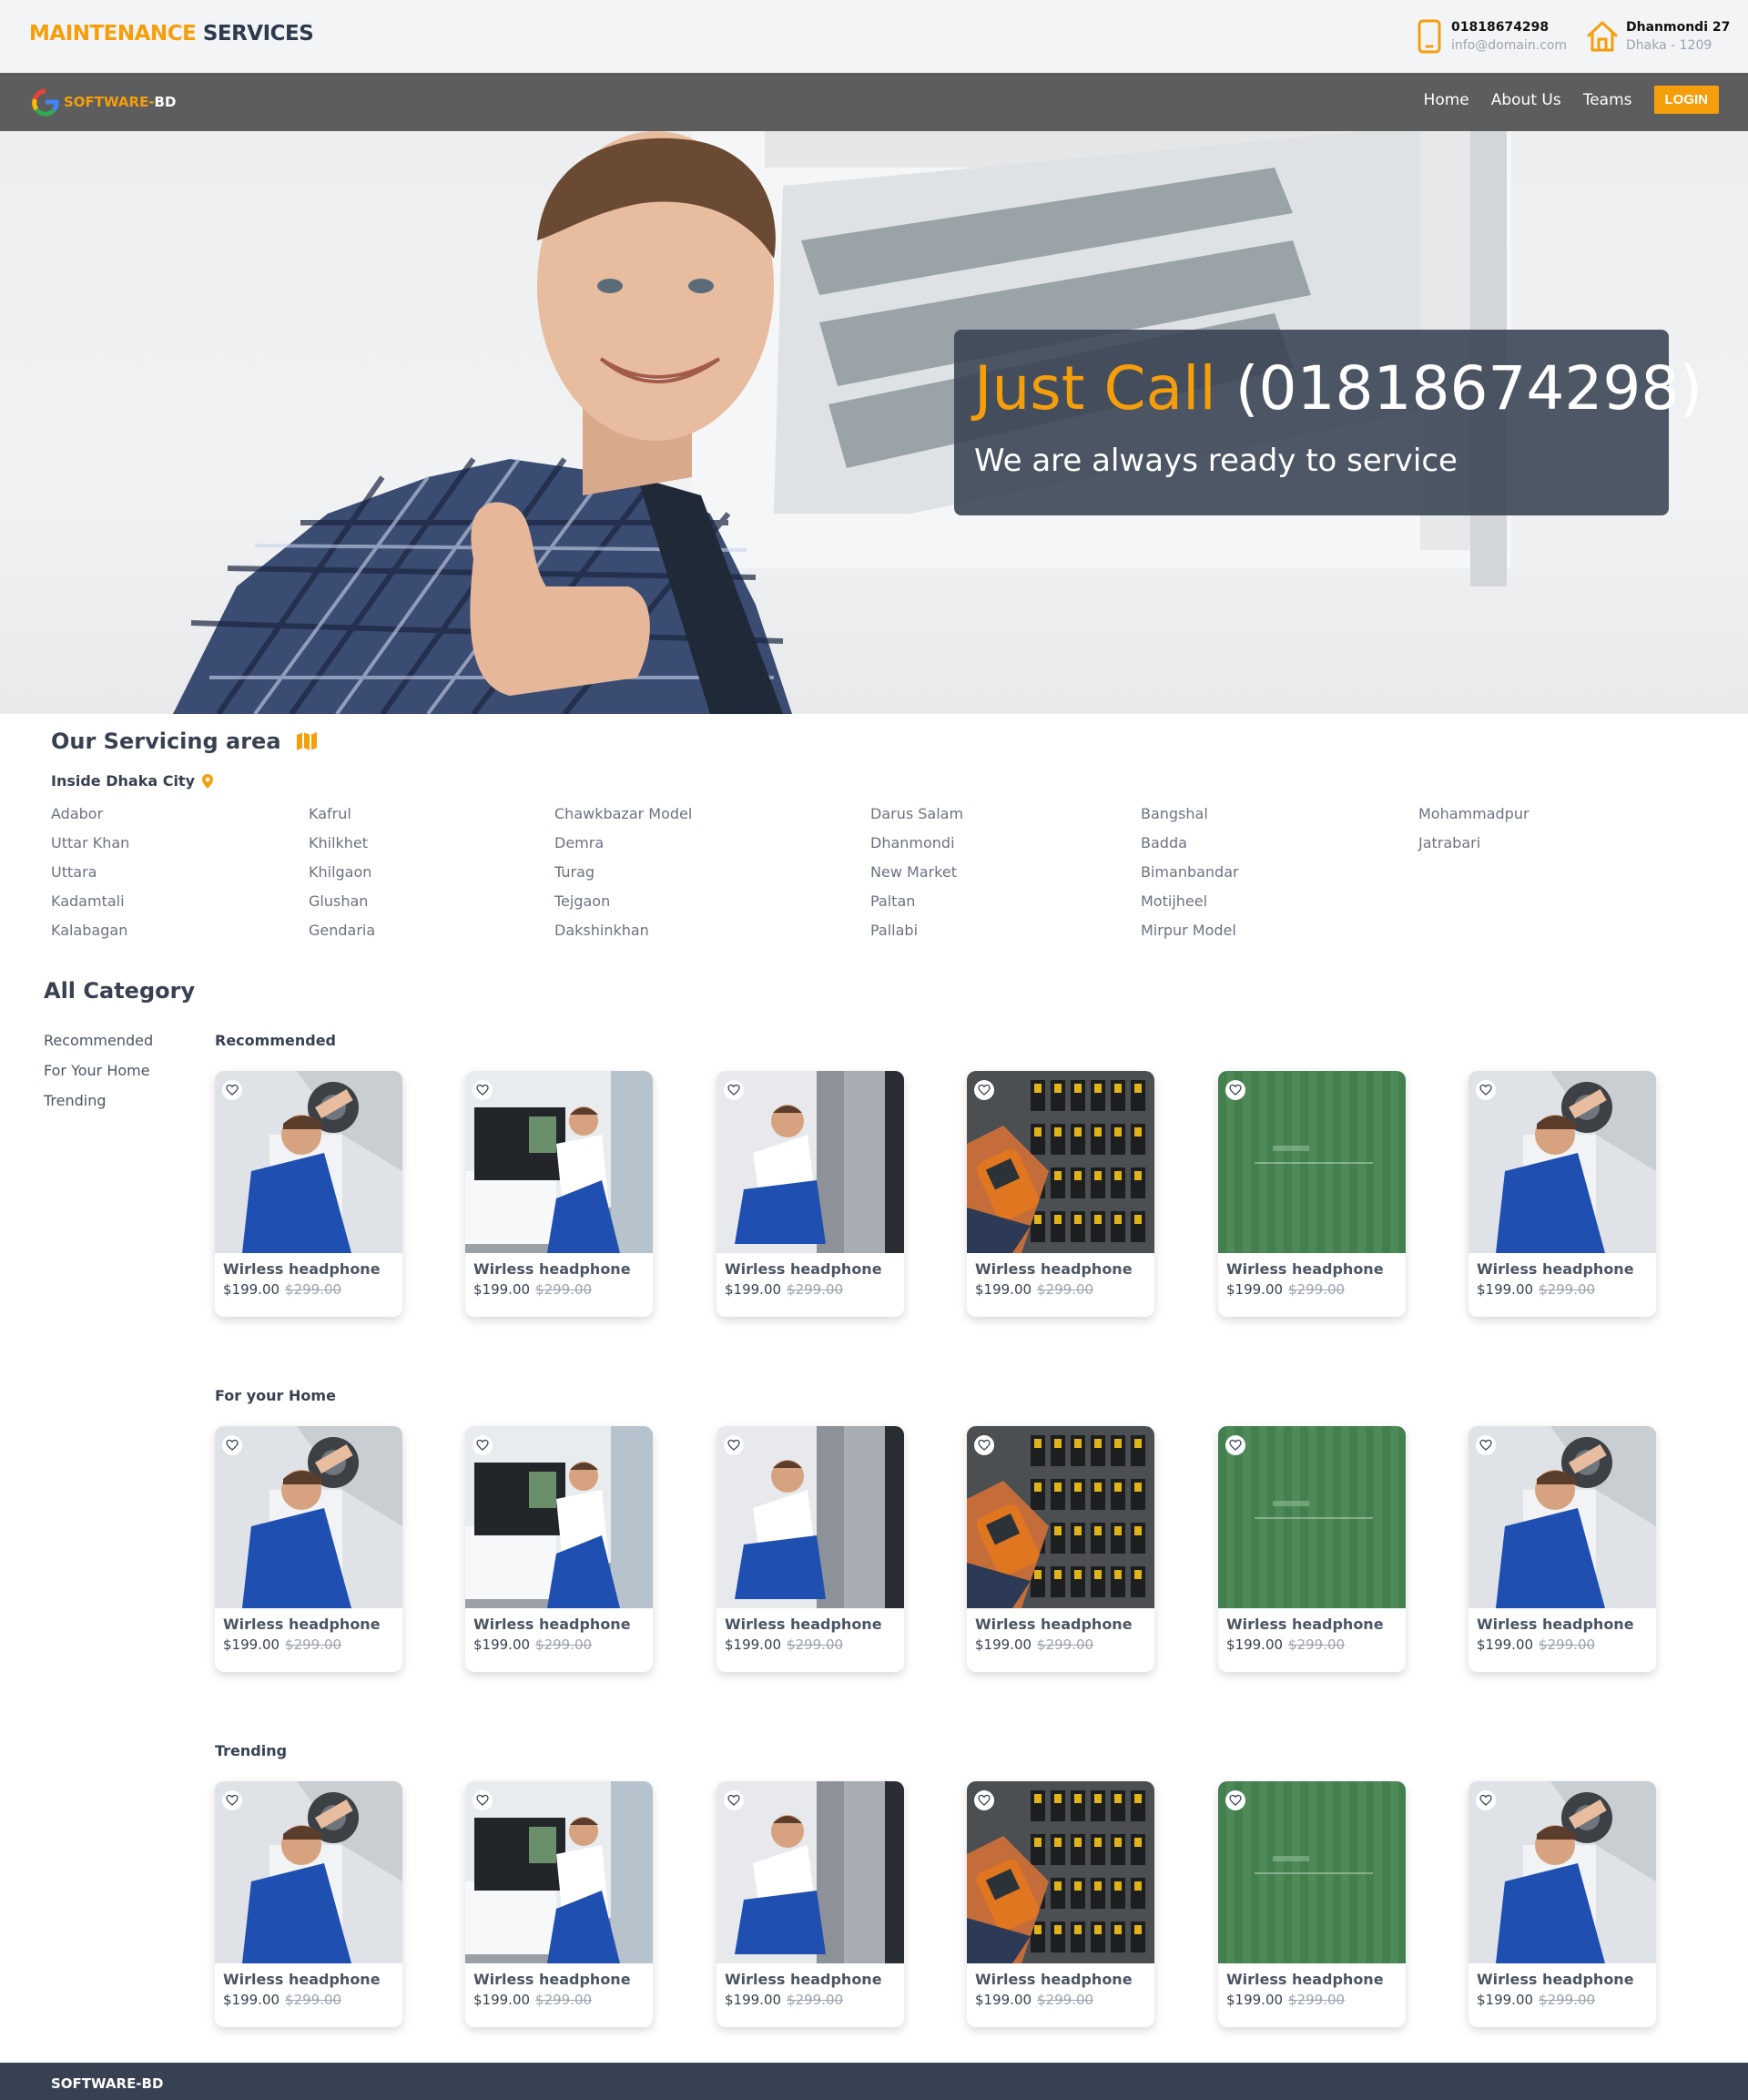 The width and height of the screenshot is (1748, 2100). What do you see at coordinates (879, 781) in the screenshot?
I see `inside-dhaka-label: Inside Dhaka City` at bounding box center [879, 781].